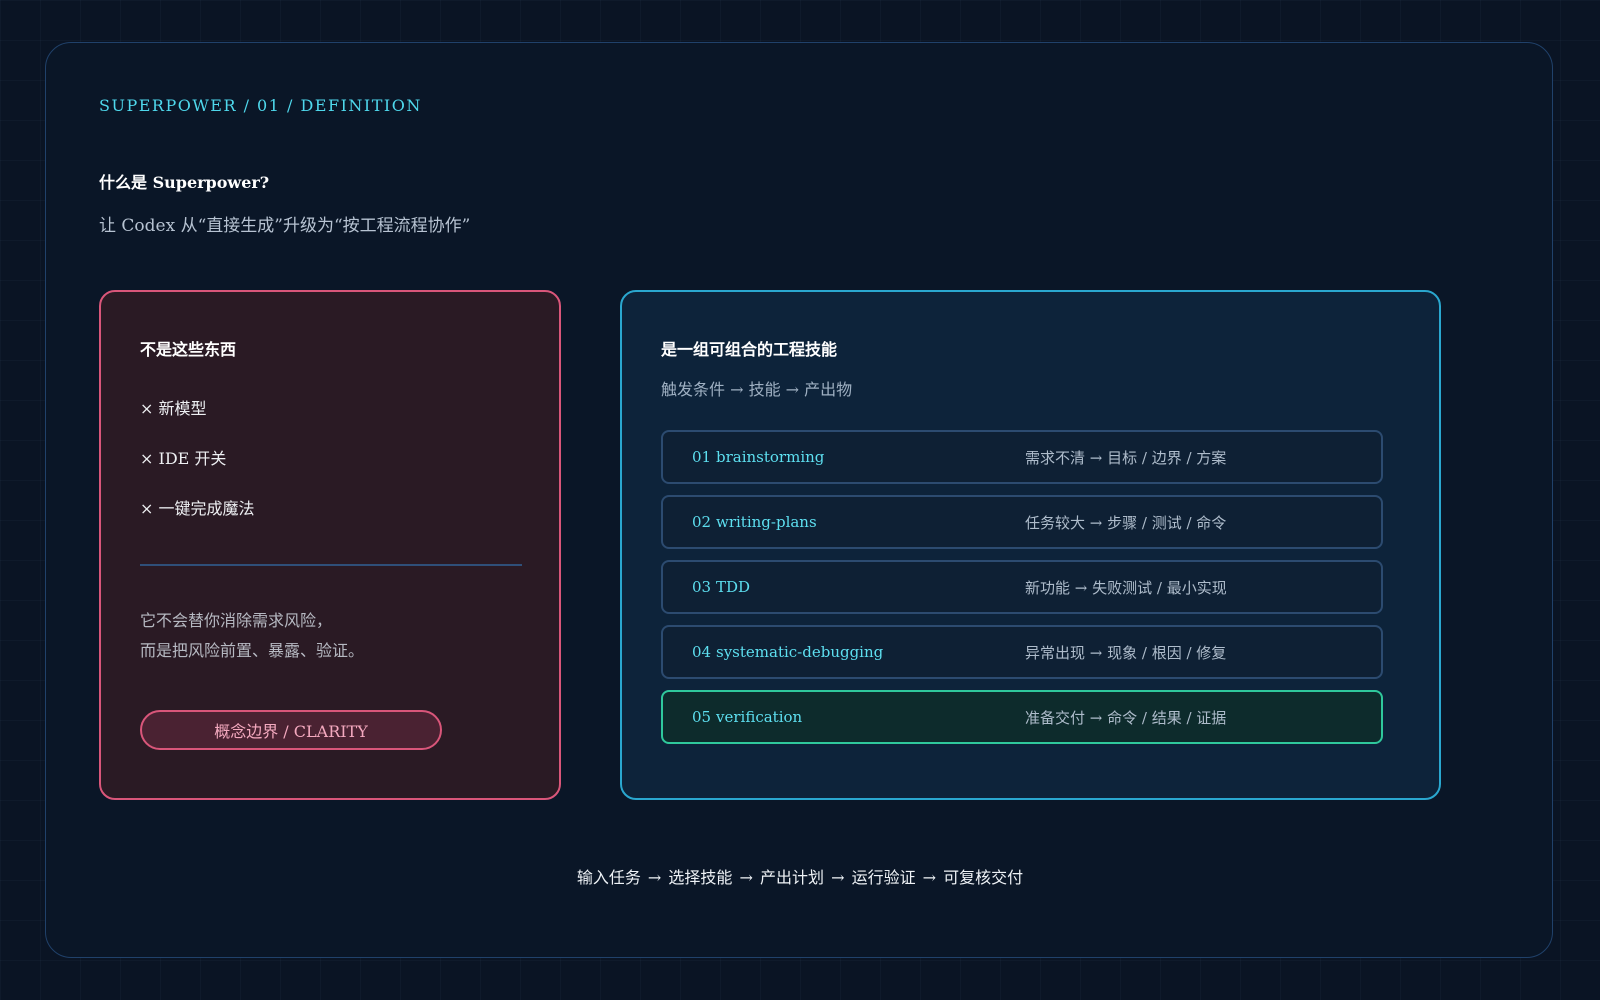  I want to click on skill-flow: 新功能 → 失败测试 / 最小实现, so click(1126, 587).